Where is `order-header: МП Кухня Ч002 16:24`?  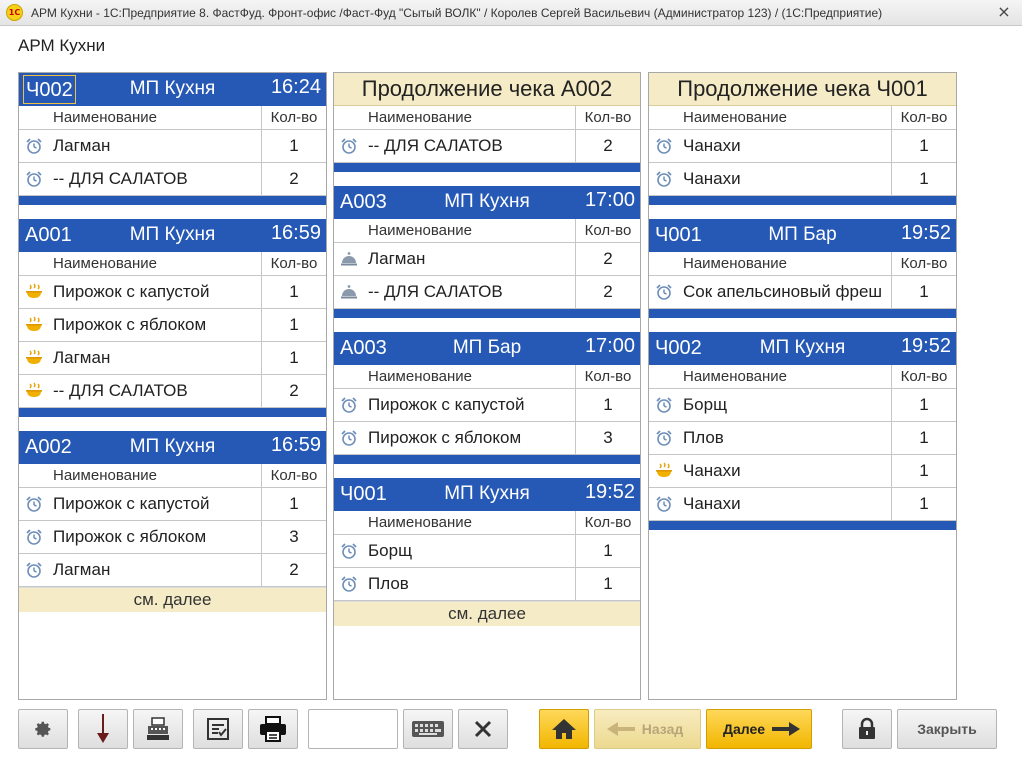
order-header: МП Кухня Ч002 16:24 is located at coordinates (172, 89).